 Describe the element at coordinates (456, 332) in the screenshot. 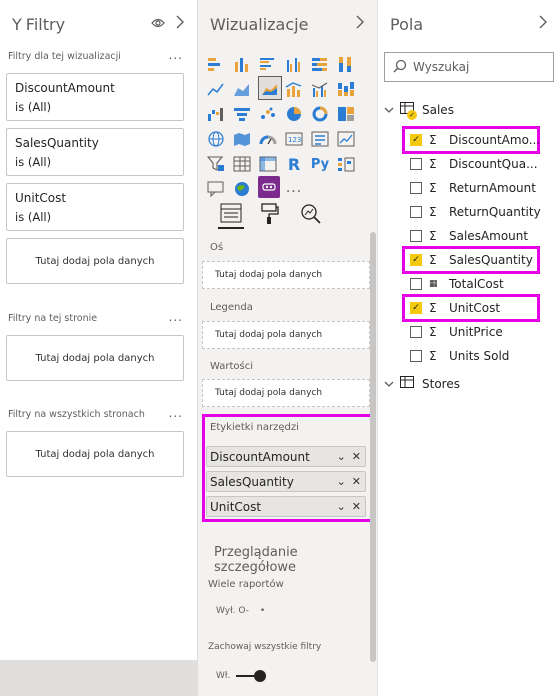

I see `field-row: Σ UnitPrice` at that location.